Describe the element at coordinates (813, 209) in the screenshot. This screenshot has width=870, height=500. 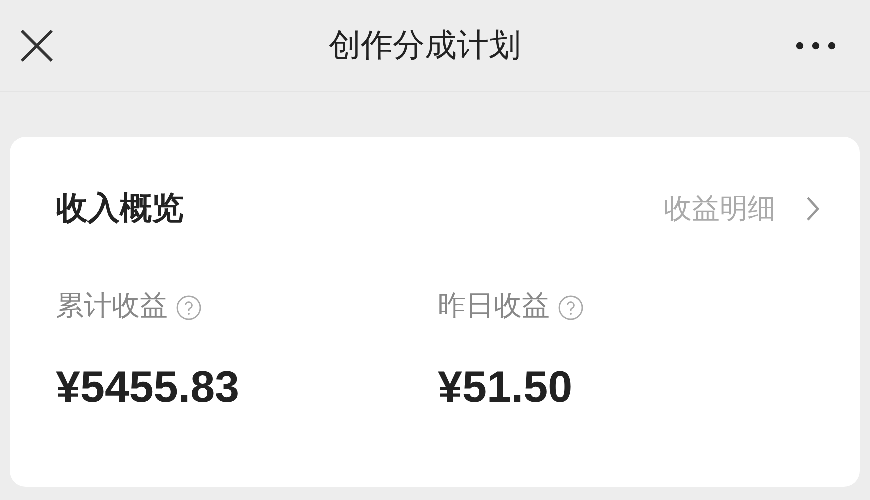
I see `chevron-icon` at that location.